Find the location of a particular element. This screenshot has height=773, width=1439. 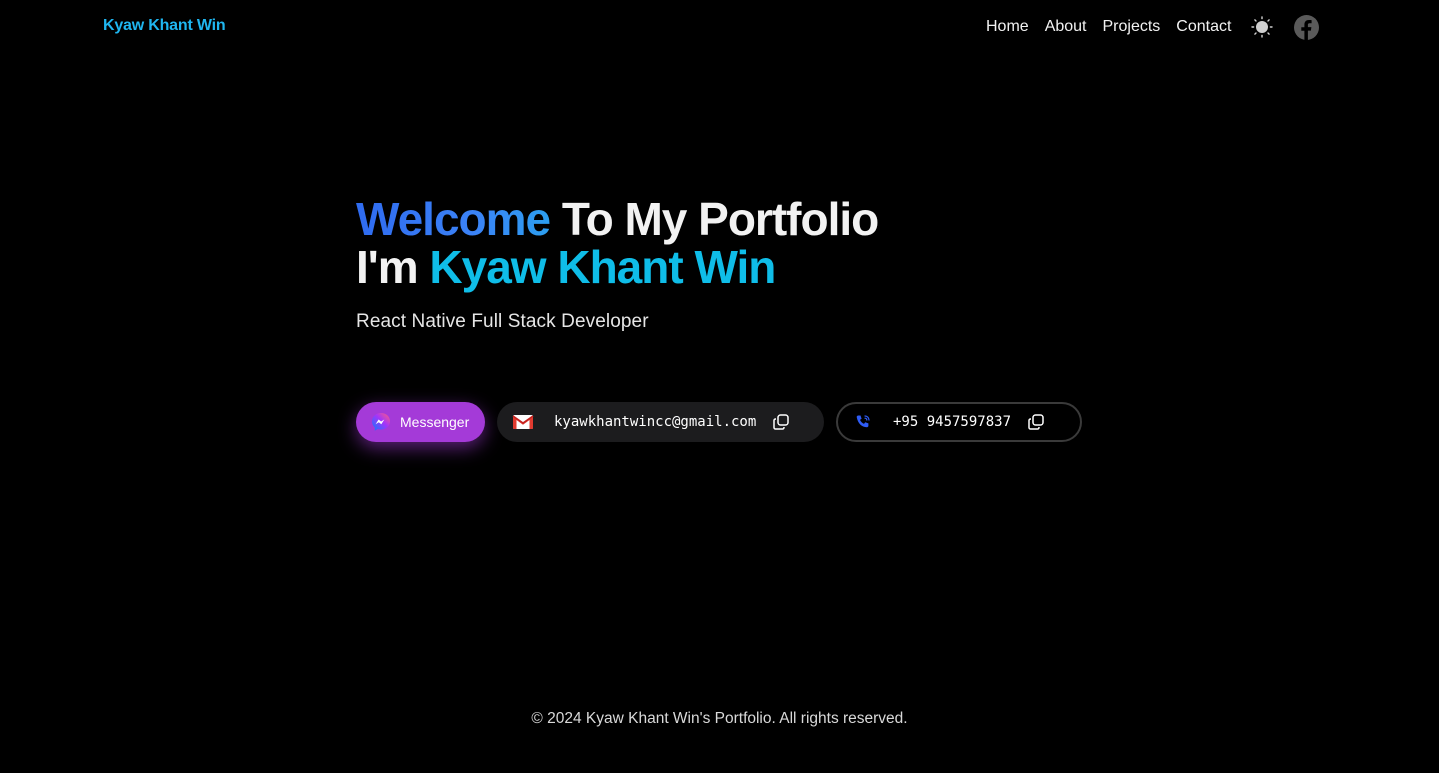

messenger-label: Messenger is located at coordinates (435, 422).